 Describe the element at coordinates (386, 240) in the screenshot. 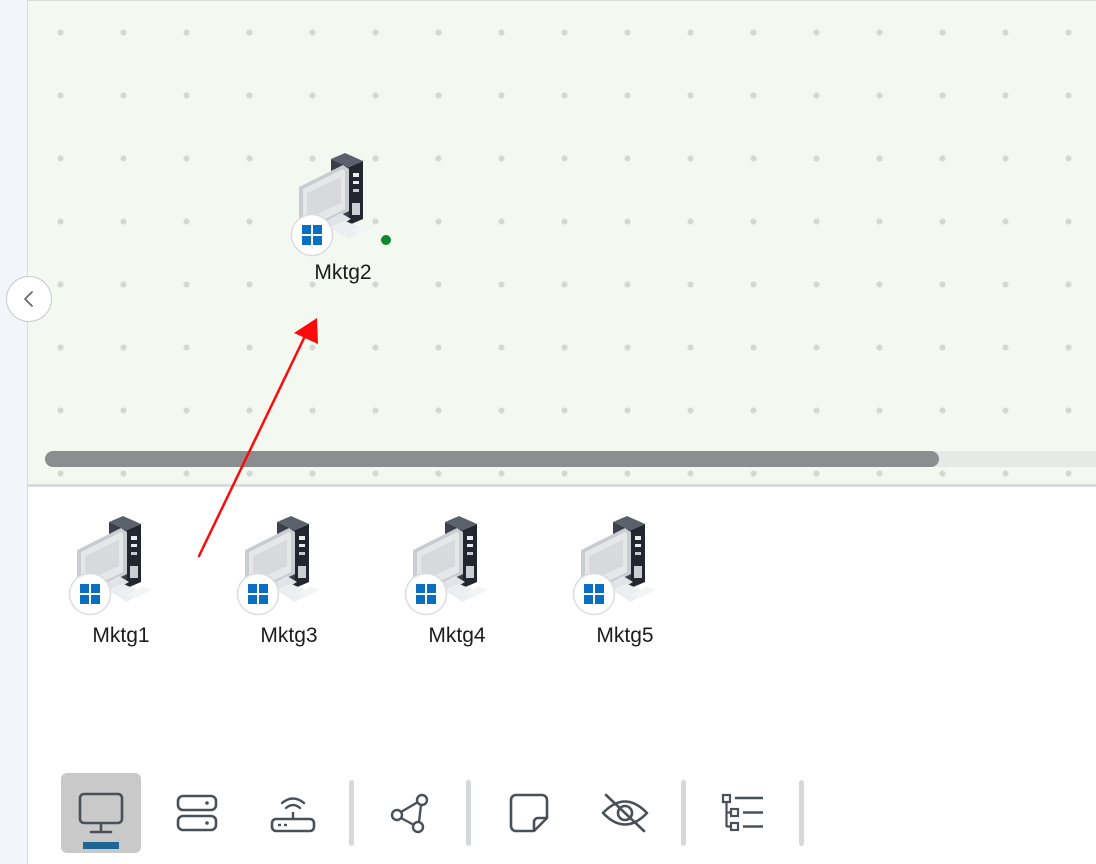

I see `status-online-indicator` at that location.